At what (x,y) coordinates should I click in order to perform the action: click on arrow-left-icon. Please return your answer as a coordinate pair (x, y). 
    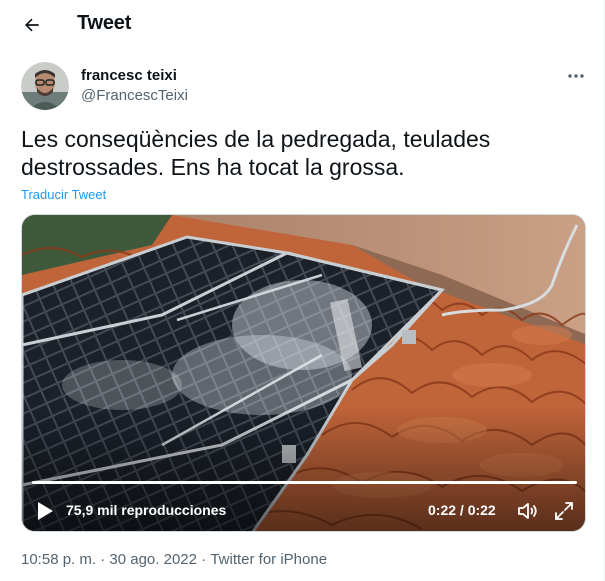
    Looking at the image, I should click on (31, 25).